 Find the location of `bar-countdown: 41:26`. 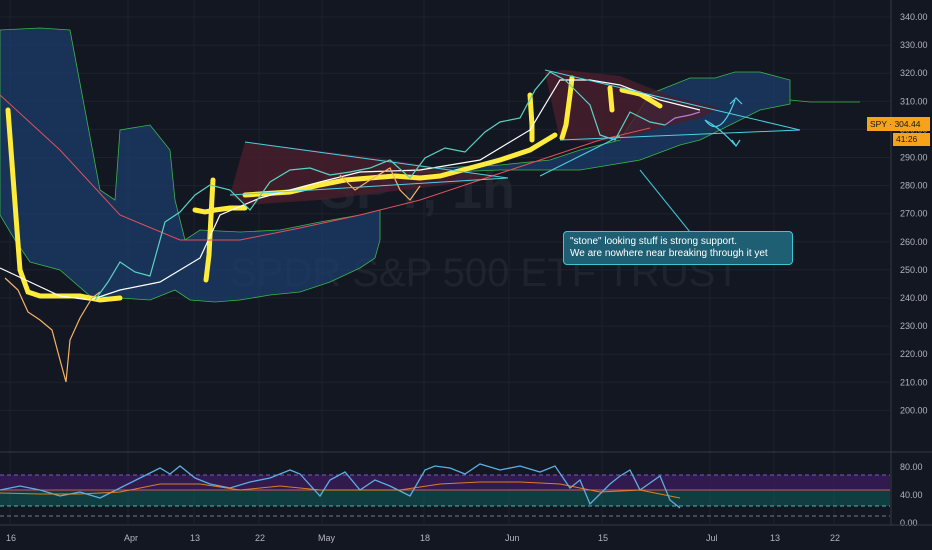

bar-countdown: 41:26 is located at coordinates (911, 139).